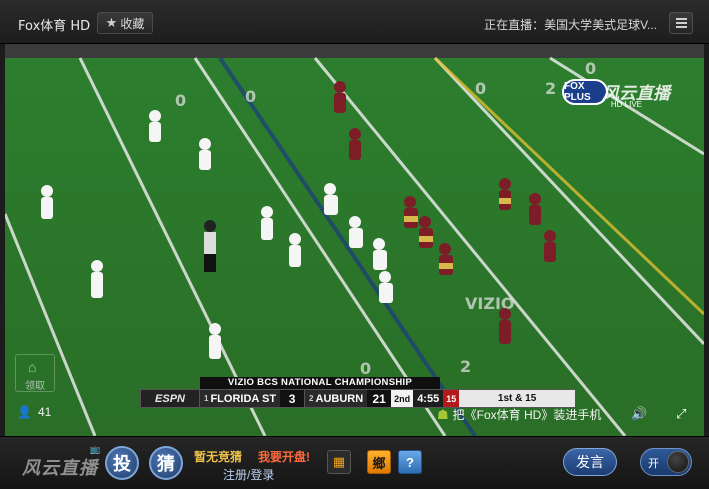 The height and width of the screenshot is (489, 709). Describe the element at coordinates (681, 23) in the screenshot. I see `menu-button` at that location.